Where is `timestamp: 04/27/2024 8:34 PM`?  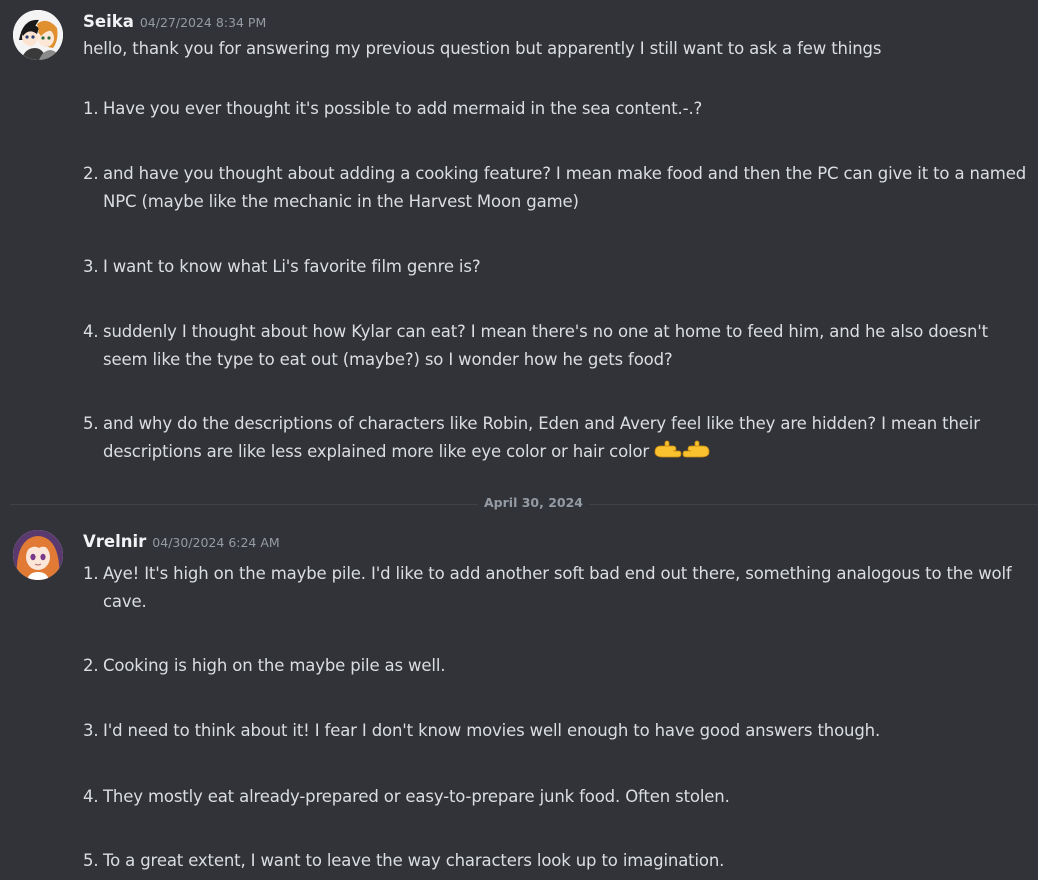 timestamp: 04/27/2024 8:34 PM is located at coordinates (203, 22).